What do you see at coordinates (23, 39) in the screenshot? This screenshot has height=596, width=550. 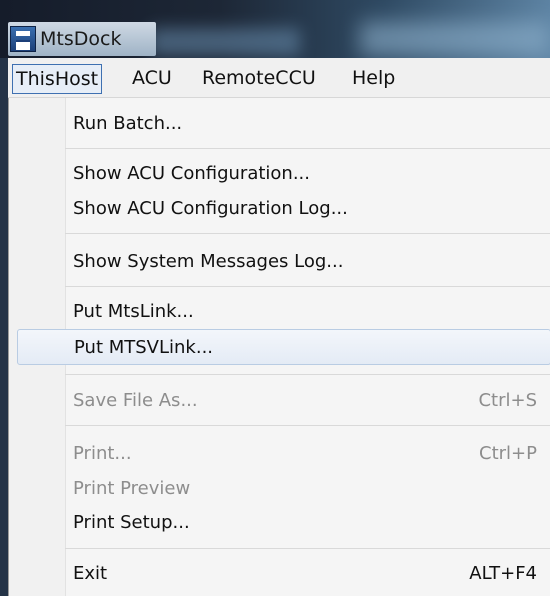 I see `app-window-icon` at bounding box center [23, 39].